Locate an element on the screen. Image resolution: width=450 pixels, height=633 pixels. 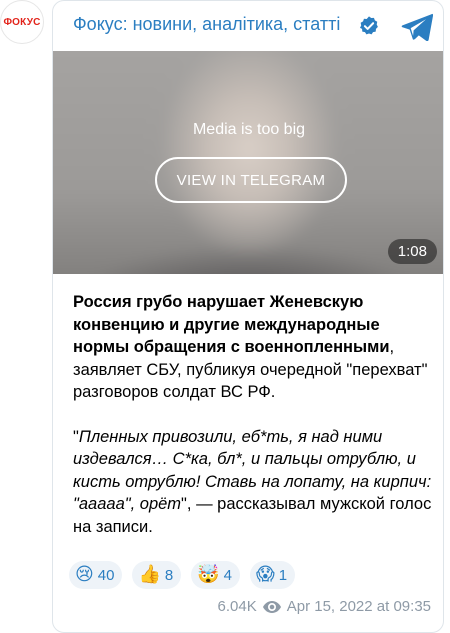
post-meta: 6.04K Apr 15, 2022 at 09:35 is located at coordinates (324, 606).